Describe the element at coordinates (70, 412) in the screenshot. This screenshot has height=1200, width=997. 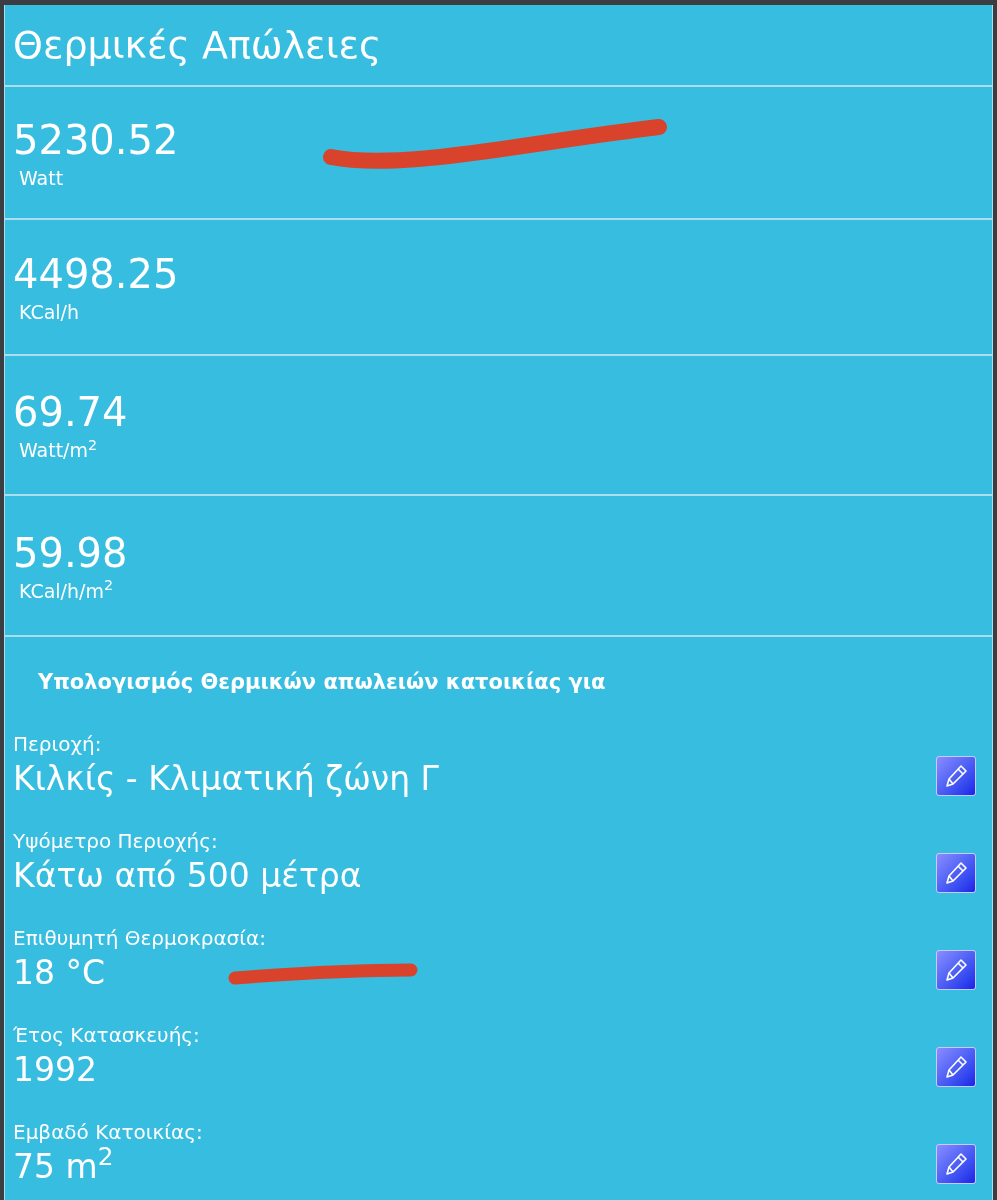
I see `result-value: 69.74` at that location.